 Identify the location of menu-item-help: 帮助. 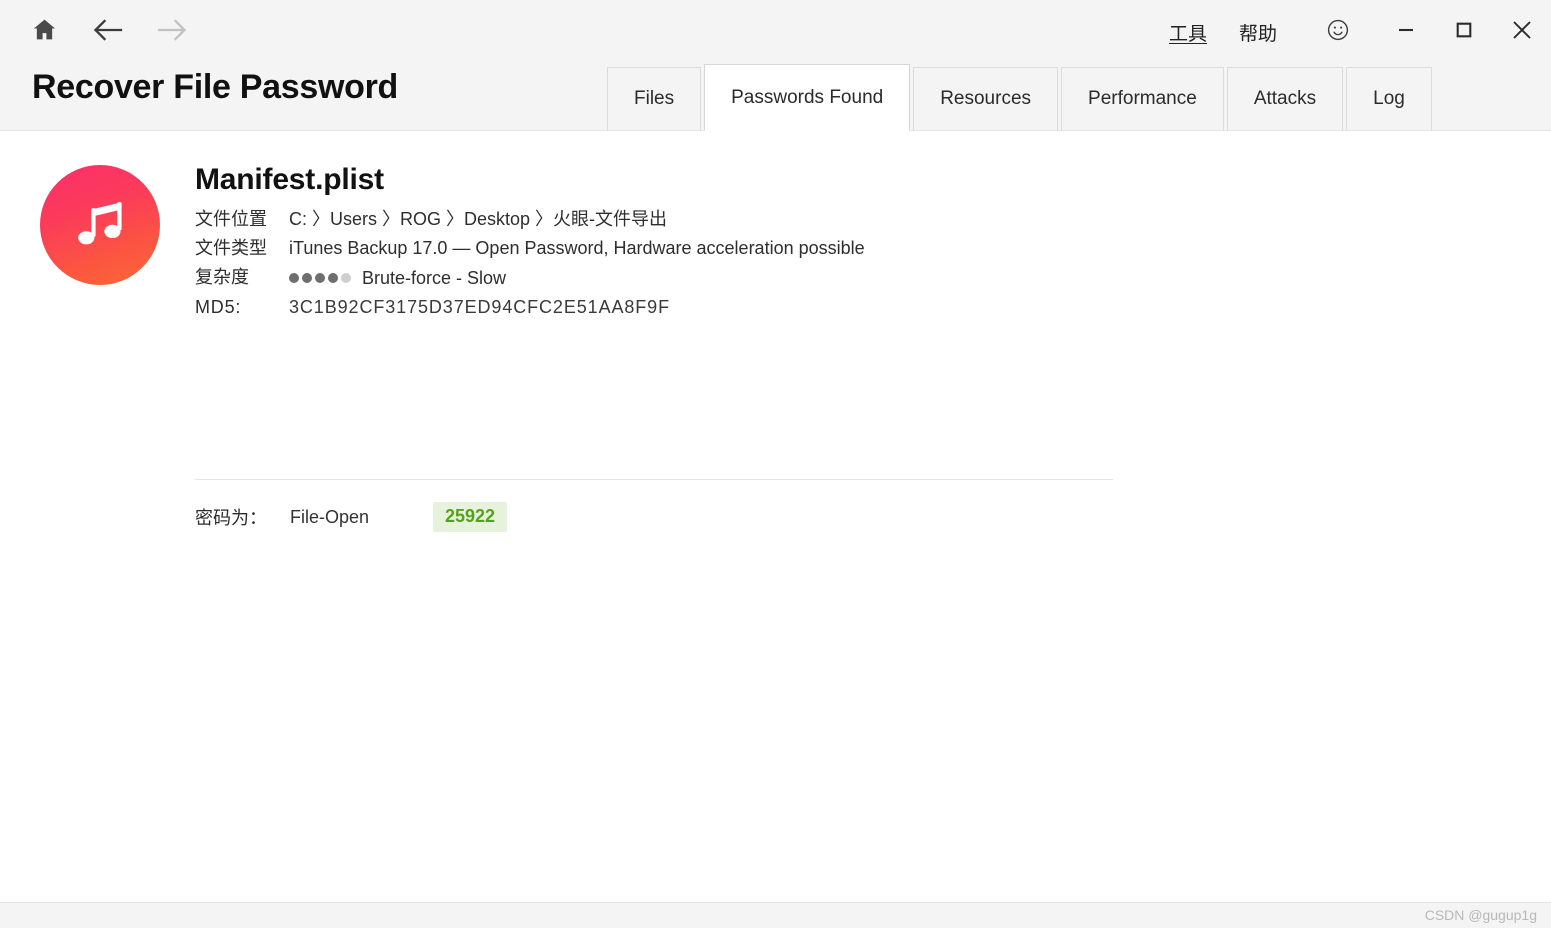
(1258, 32).